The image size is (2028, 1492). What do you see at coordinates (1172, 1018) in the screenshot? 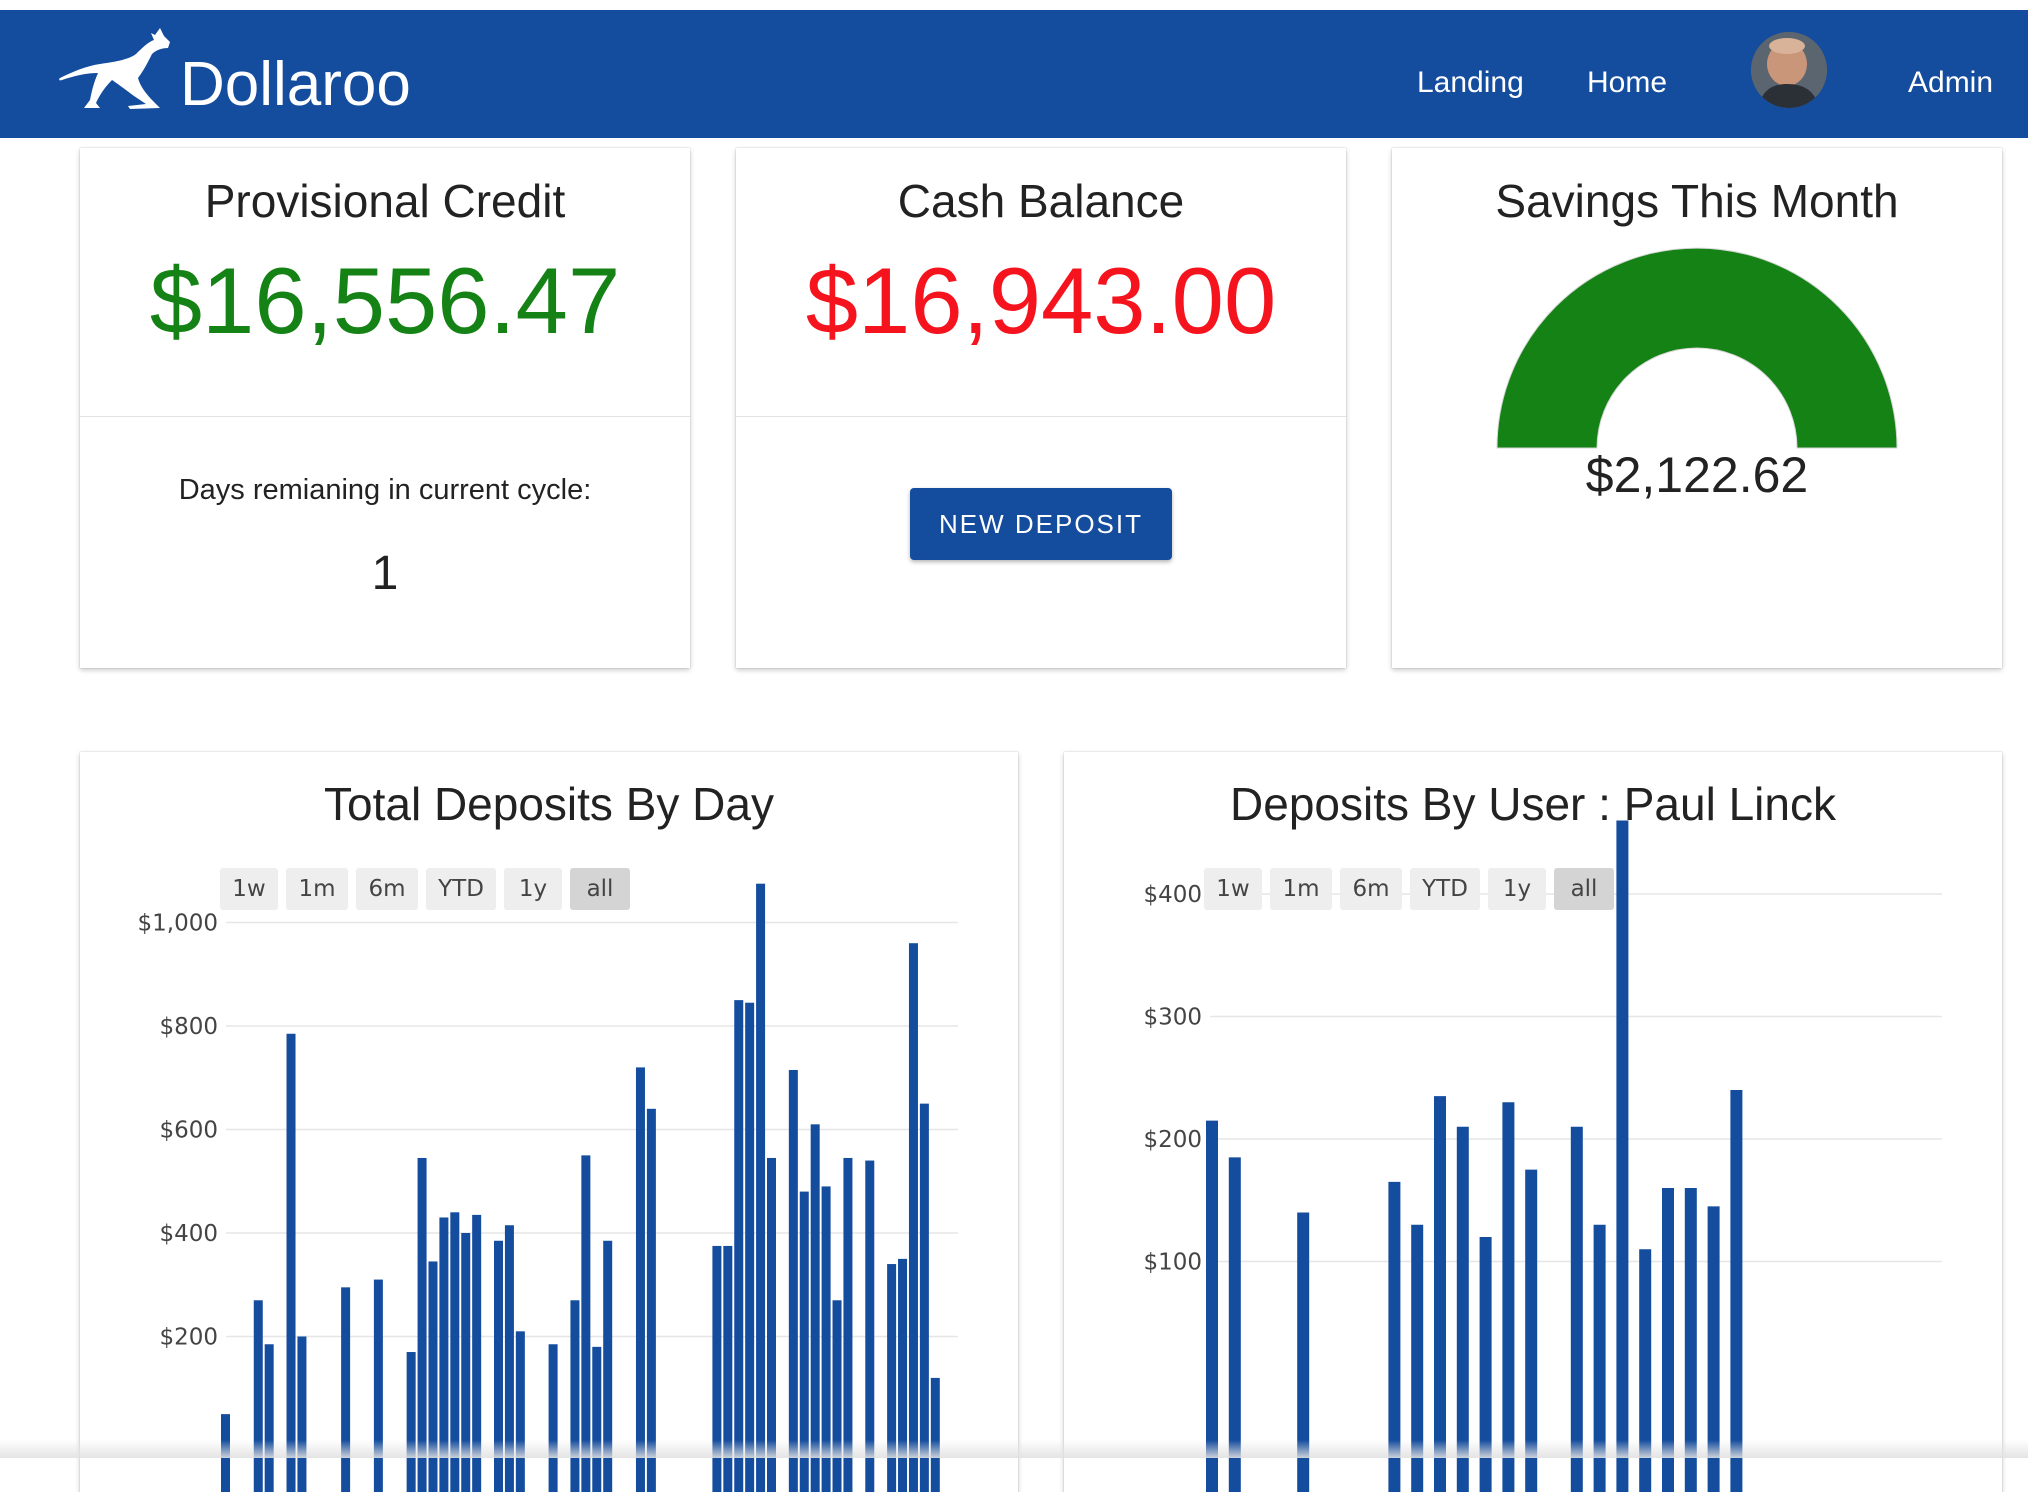
I see `y-tick-label: $300` at bounding box center [1172, 1018].